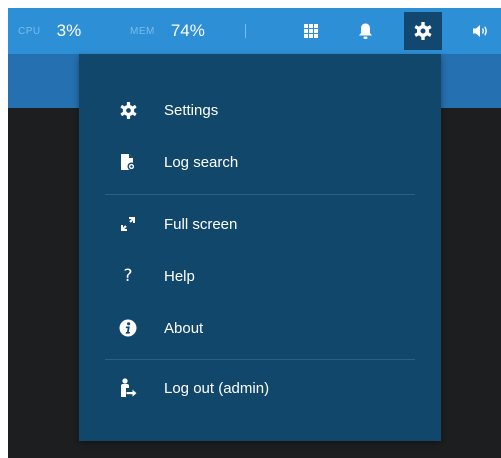 This screenshot has width=501, height=458. I want to click on fullscreen-icon, so click(128, 224).